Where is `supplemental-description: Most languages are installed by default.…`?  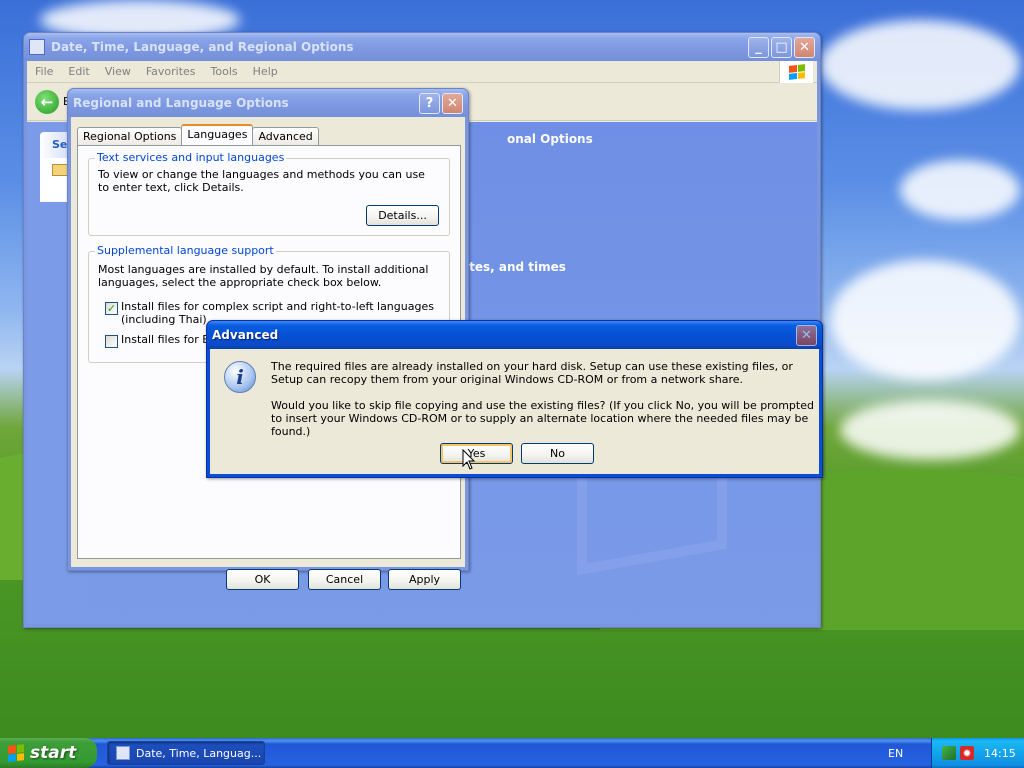 supplemental-description: Most languages are installed by default.… is located at coordinates (263, 276).